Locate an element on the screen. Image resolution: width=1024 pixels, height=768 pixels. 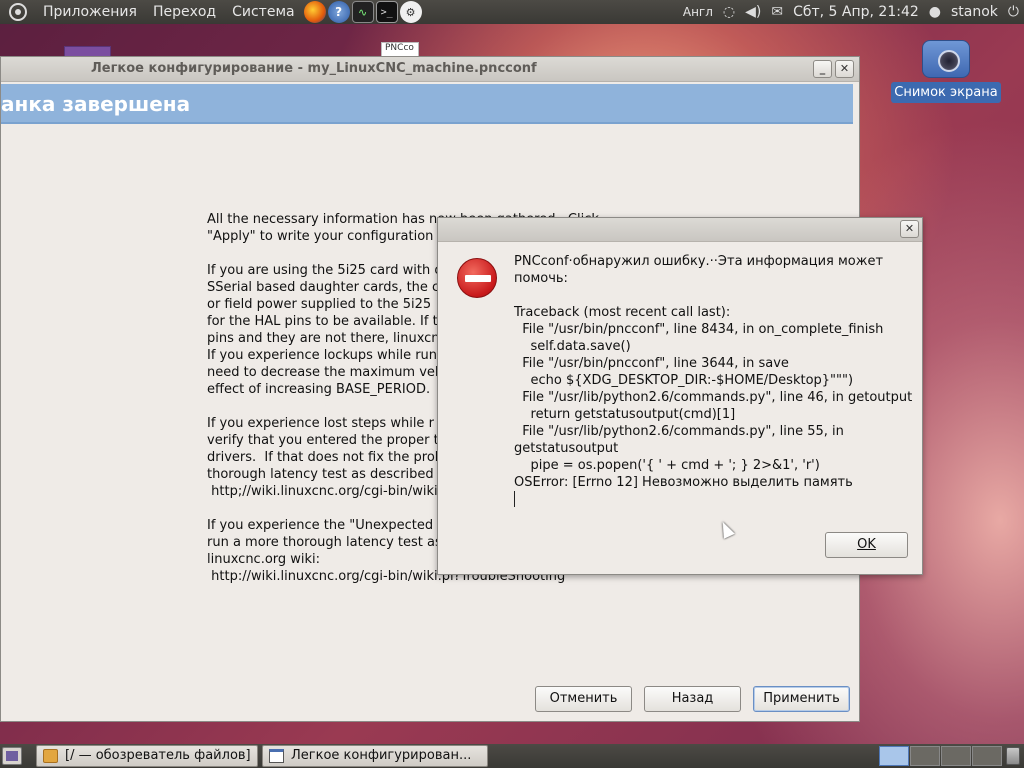
camera-icon is located at coordinates (946, 59).